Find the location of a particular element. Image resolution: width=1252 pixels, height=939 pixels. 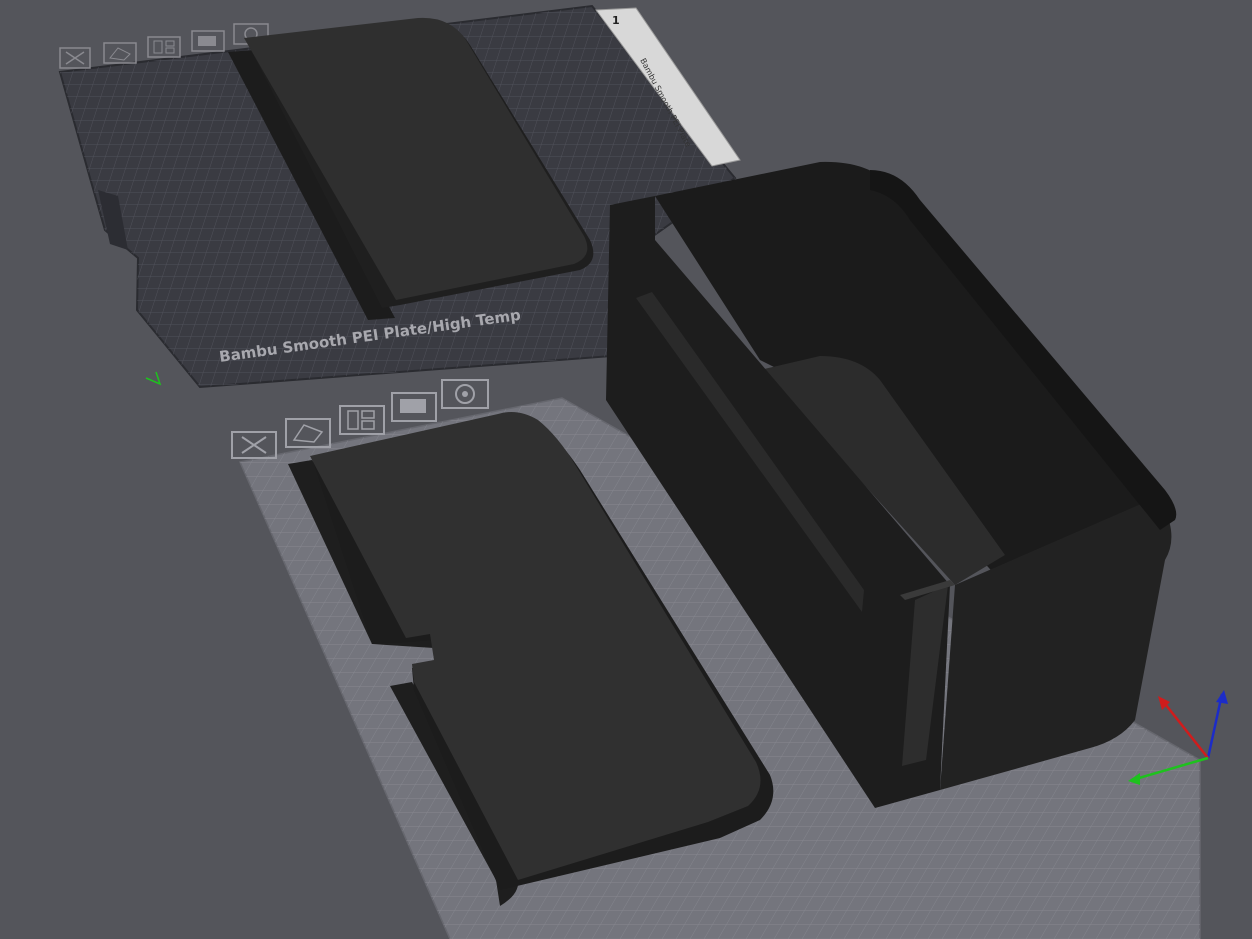

plate-origin-marker is located at coordinates (153, 378).